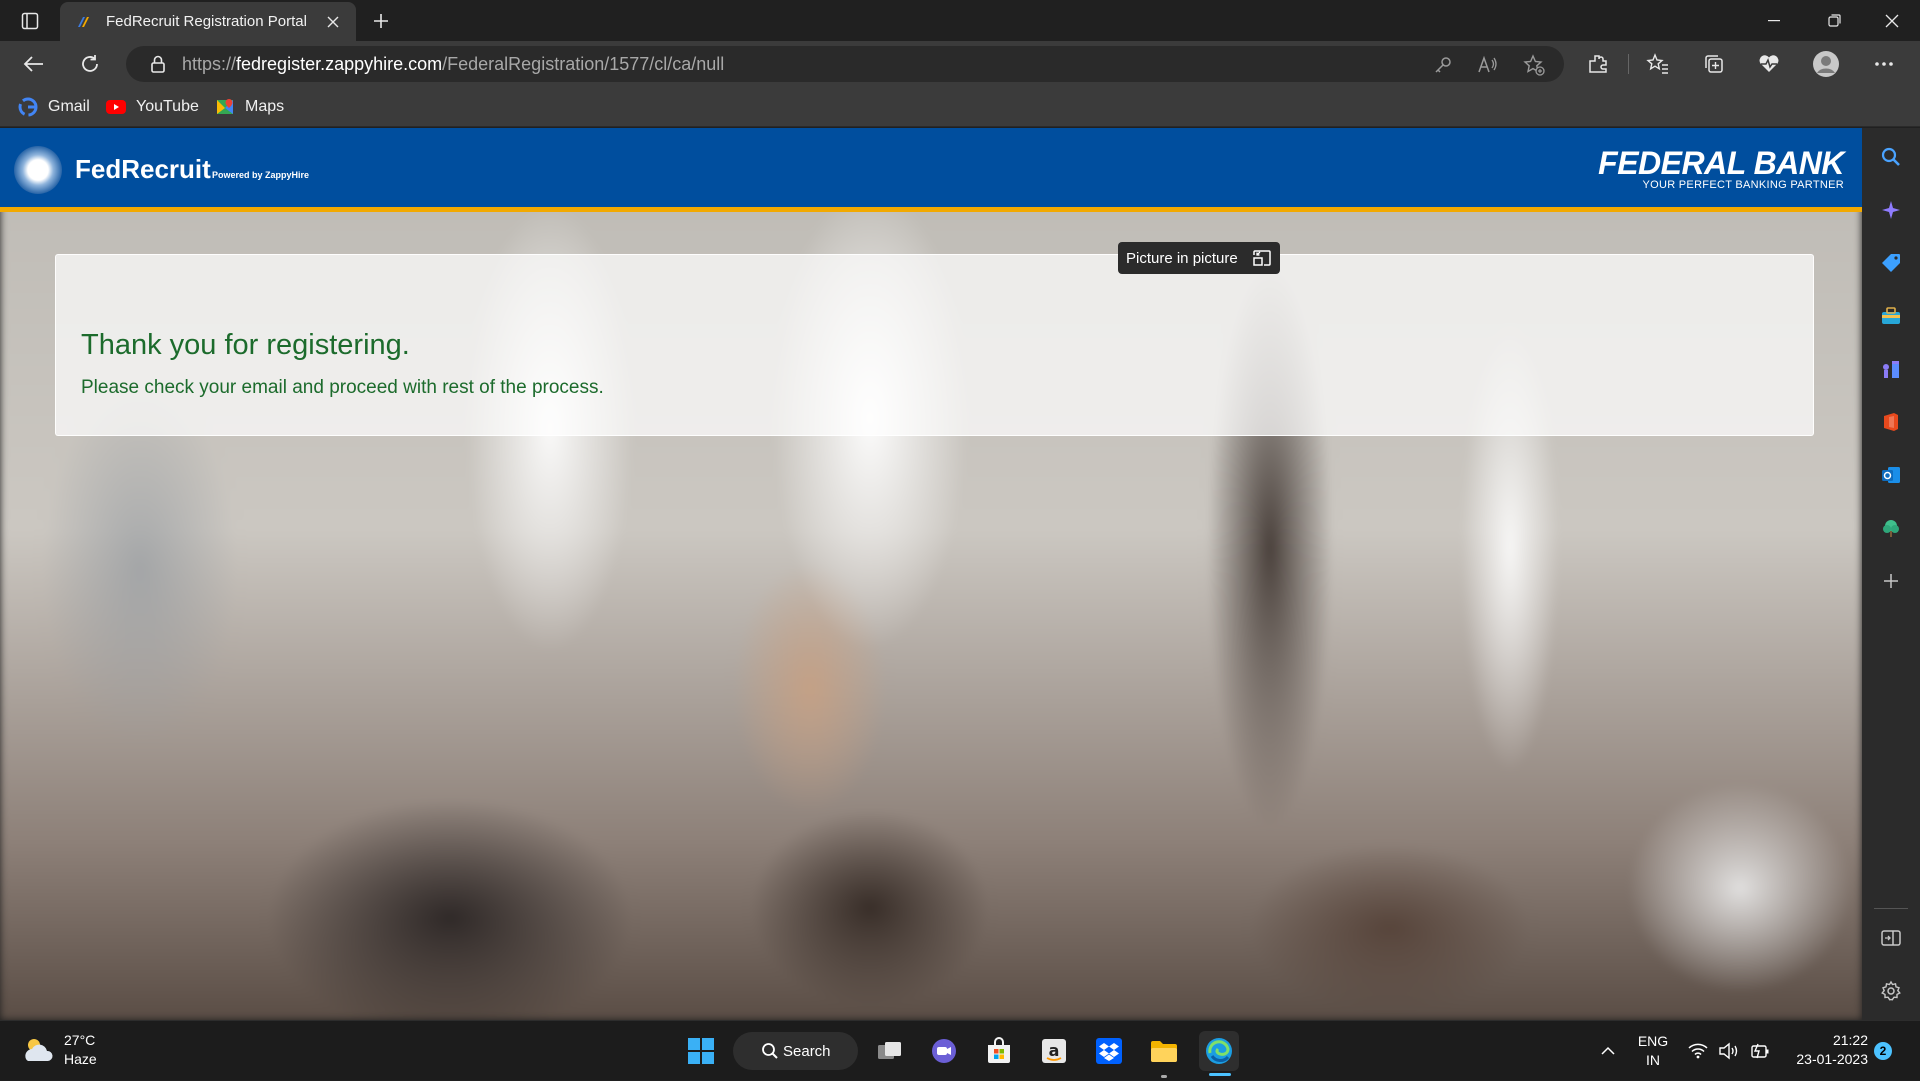 The image size is (1920, 1081). I want to click on temperature: 27°C, so click(80, 1040).